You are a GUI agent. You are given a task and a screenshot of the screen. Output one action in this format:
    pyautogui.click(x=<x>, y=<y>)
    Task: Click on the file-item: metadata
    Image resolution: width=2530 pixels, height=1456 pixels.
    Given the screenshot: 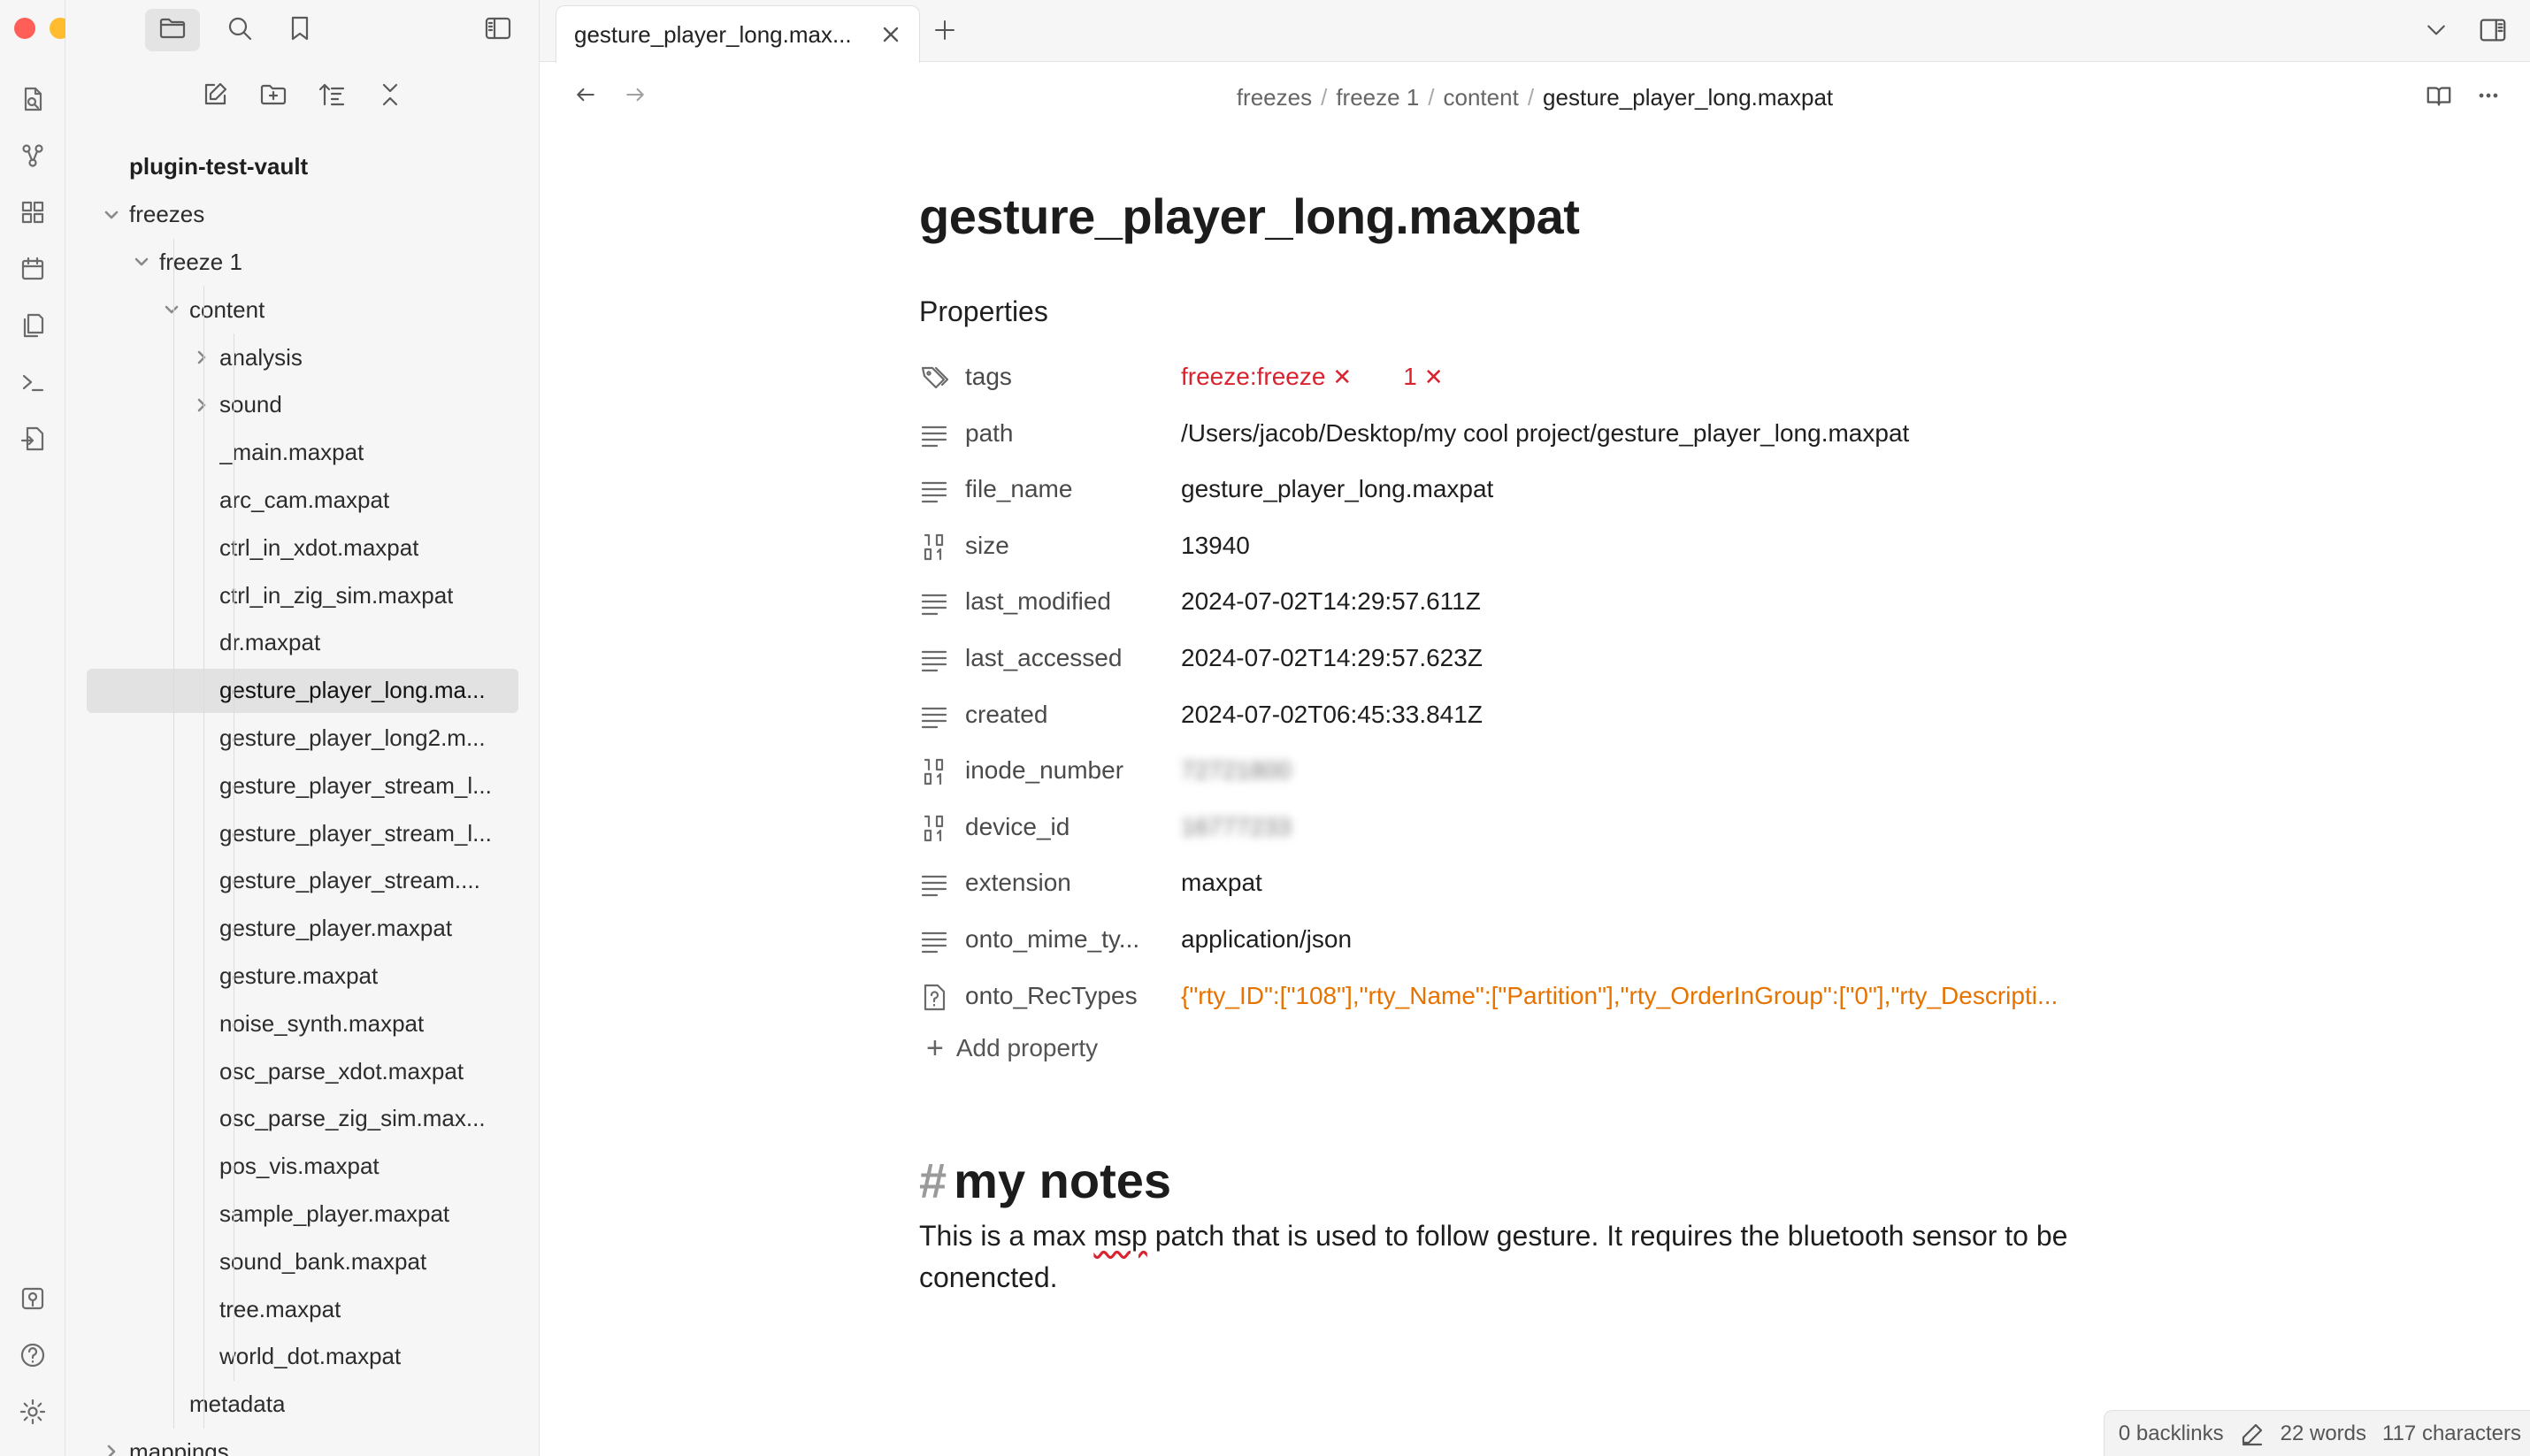 What is the action you would take?
    pyautogui.click(x=302, y=1405)
    